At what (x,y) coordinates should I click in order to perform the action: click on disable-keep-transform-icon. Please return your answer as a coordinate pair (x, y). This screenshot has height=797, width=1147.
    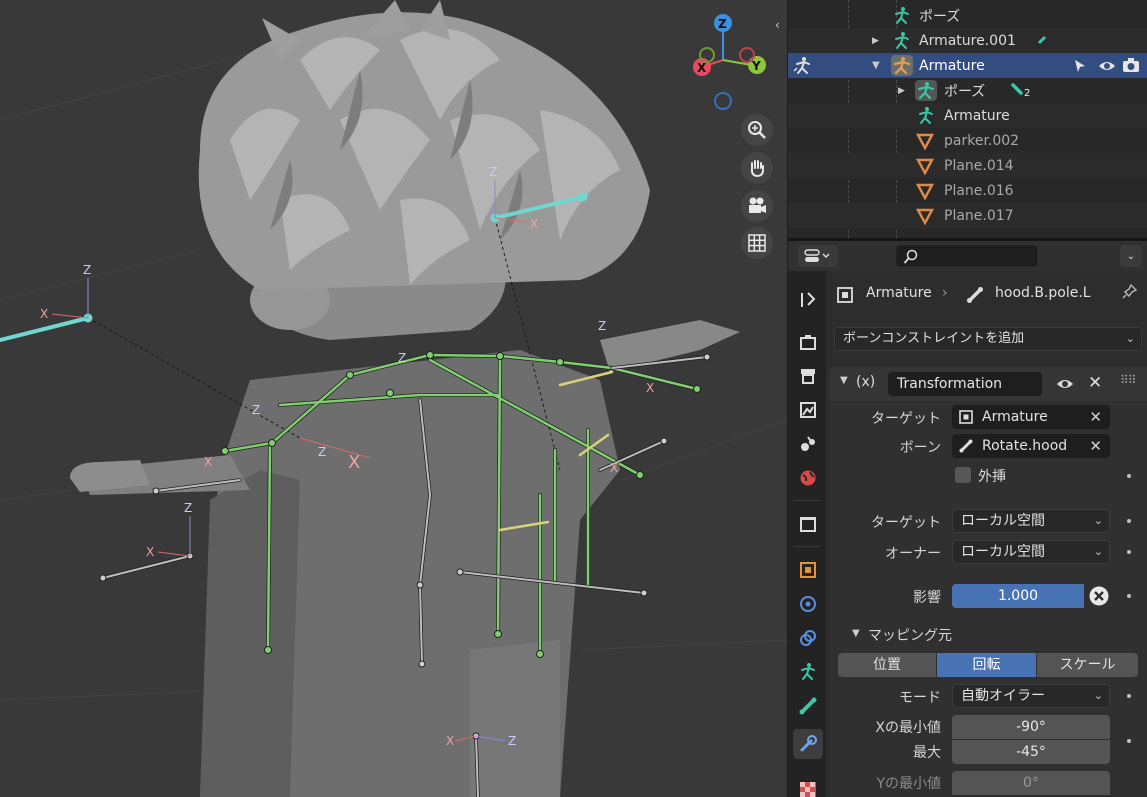
    Looking at the image, I should click on (1099, 596).